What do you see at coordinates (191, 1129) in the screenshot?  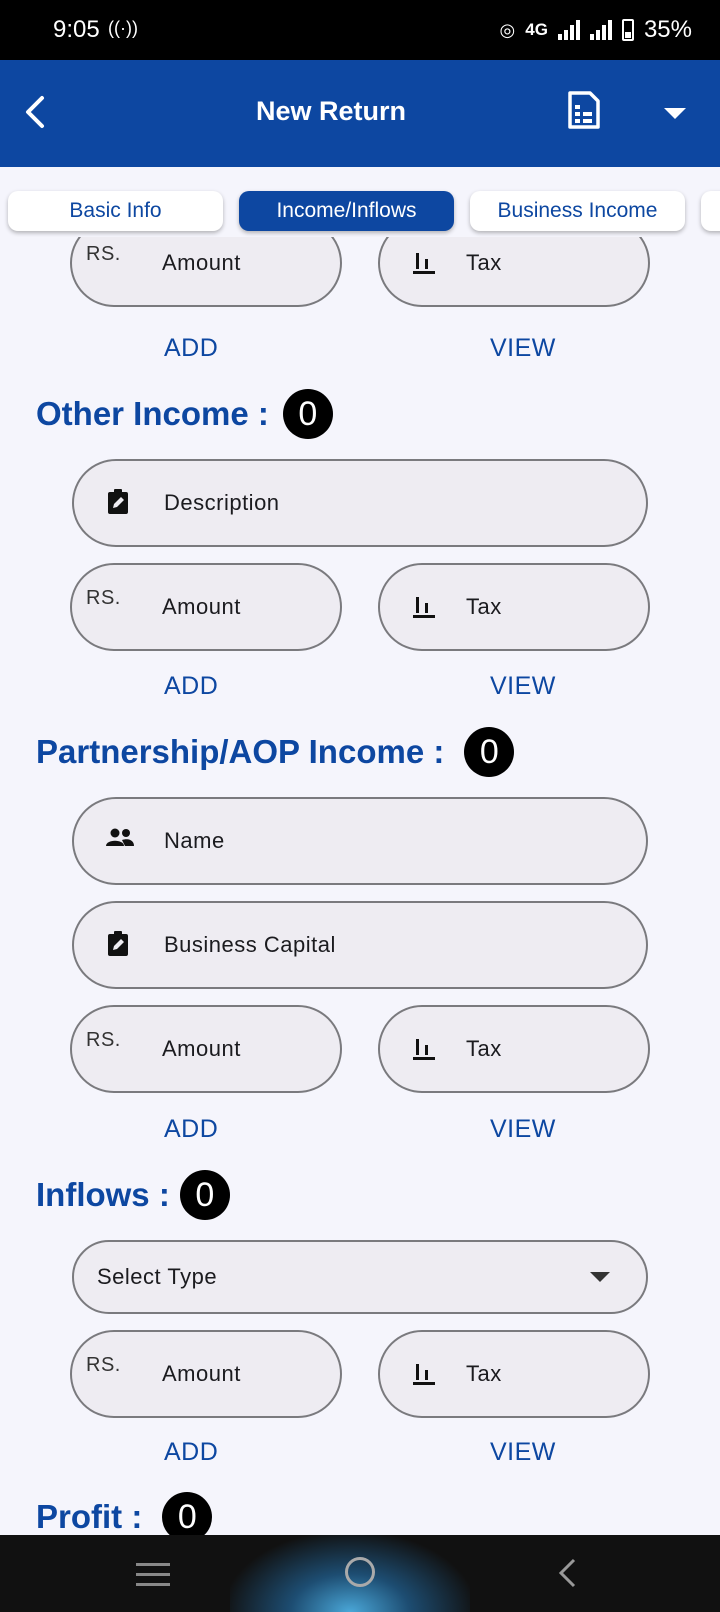 I see `partnership-add-button: ADD` at bounding box center [191, 1129].